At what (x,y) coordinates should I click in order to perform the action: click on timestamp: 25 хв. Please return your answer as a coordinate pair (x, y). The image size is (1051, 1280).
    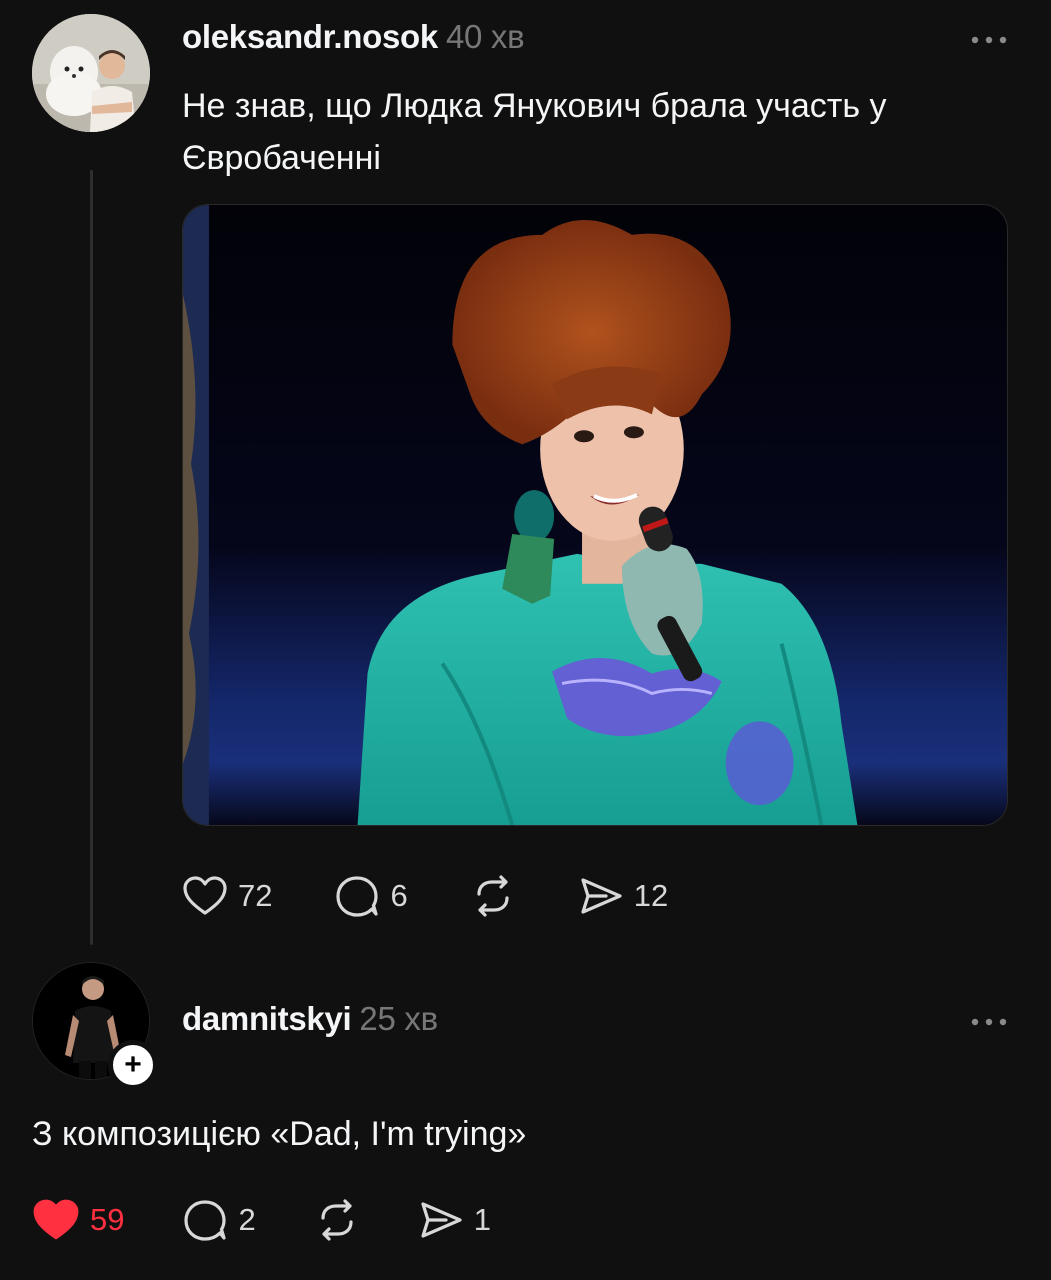
    Looking at the image, I should click on (398, 1018).